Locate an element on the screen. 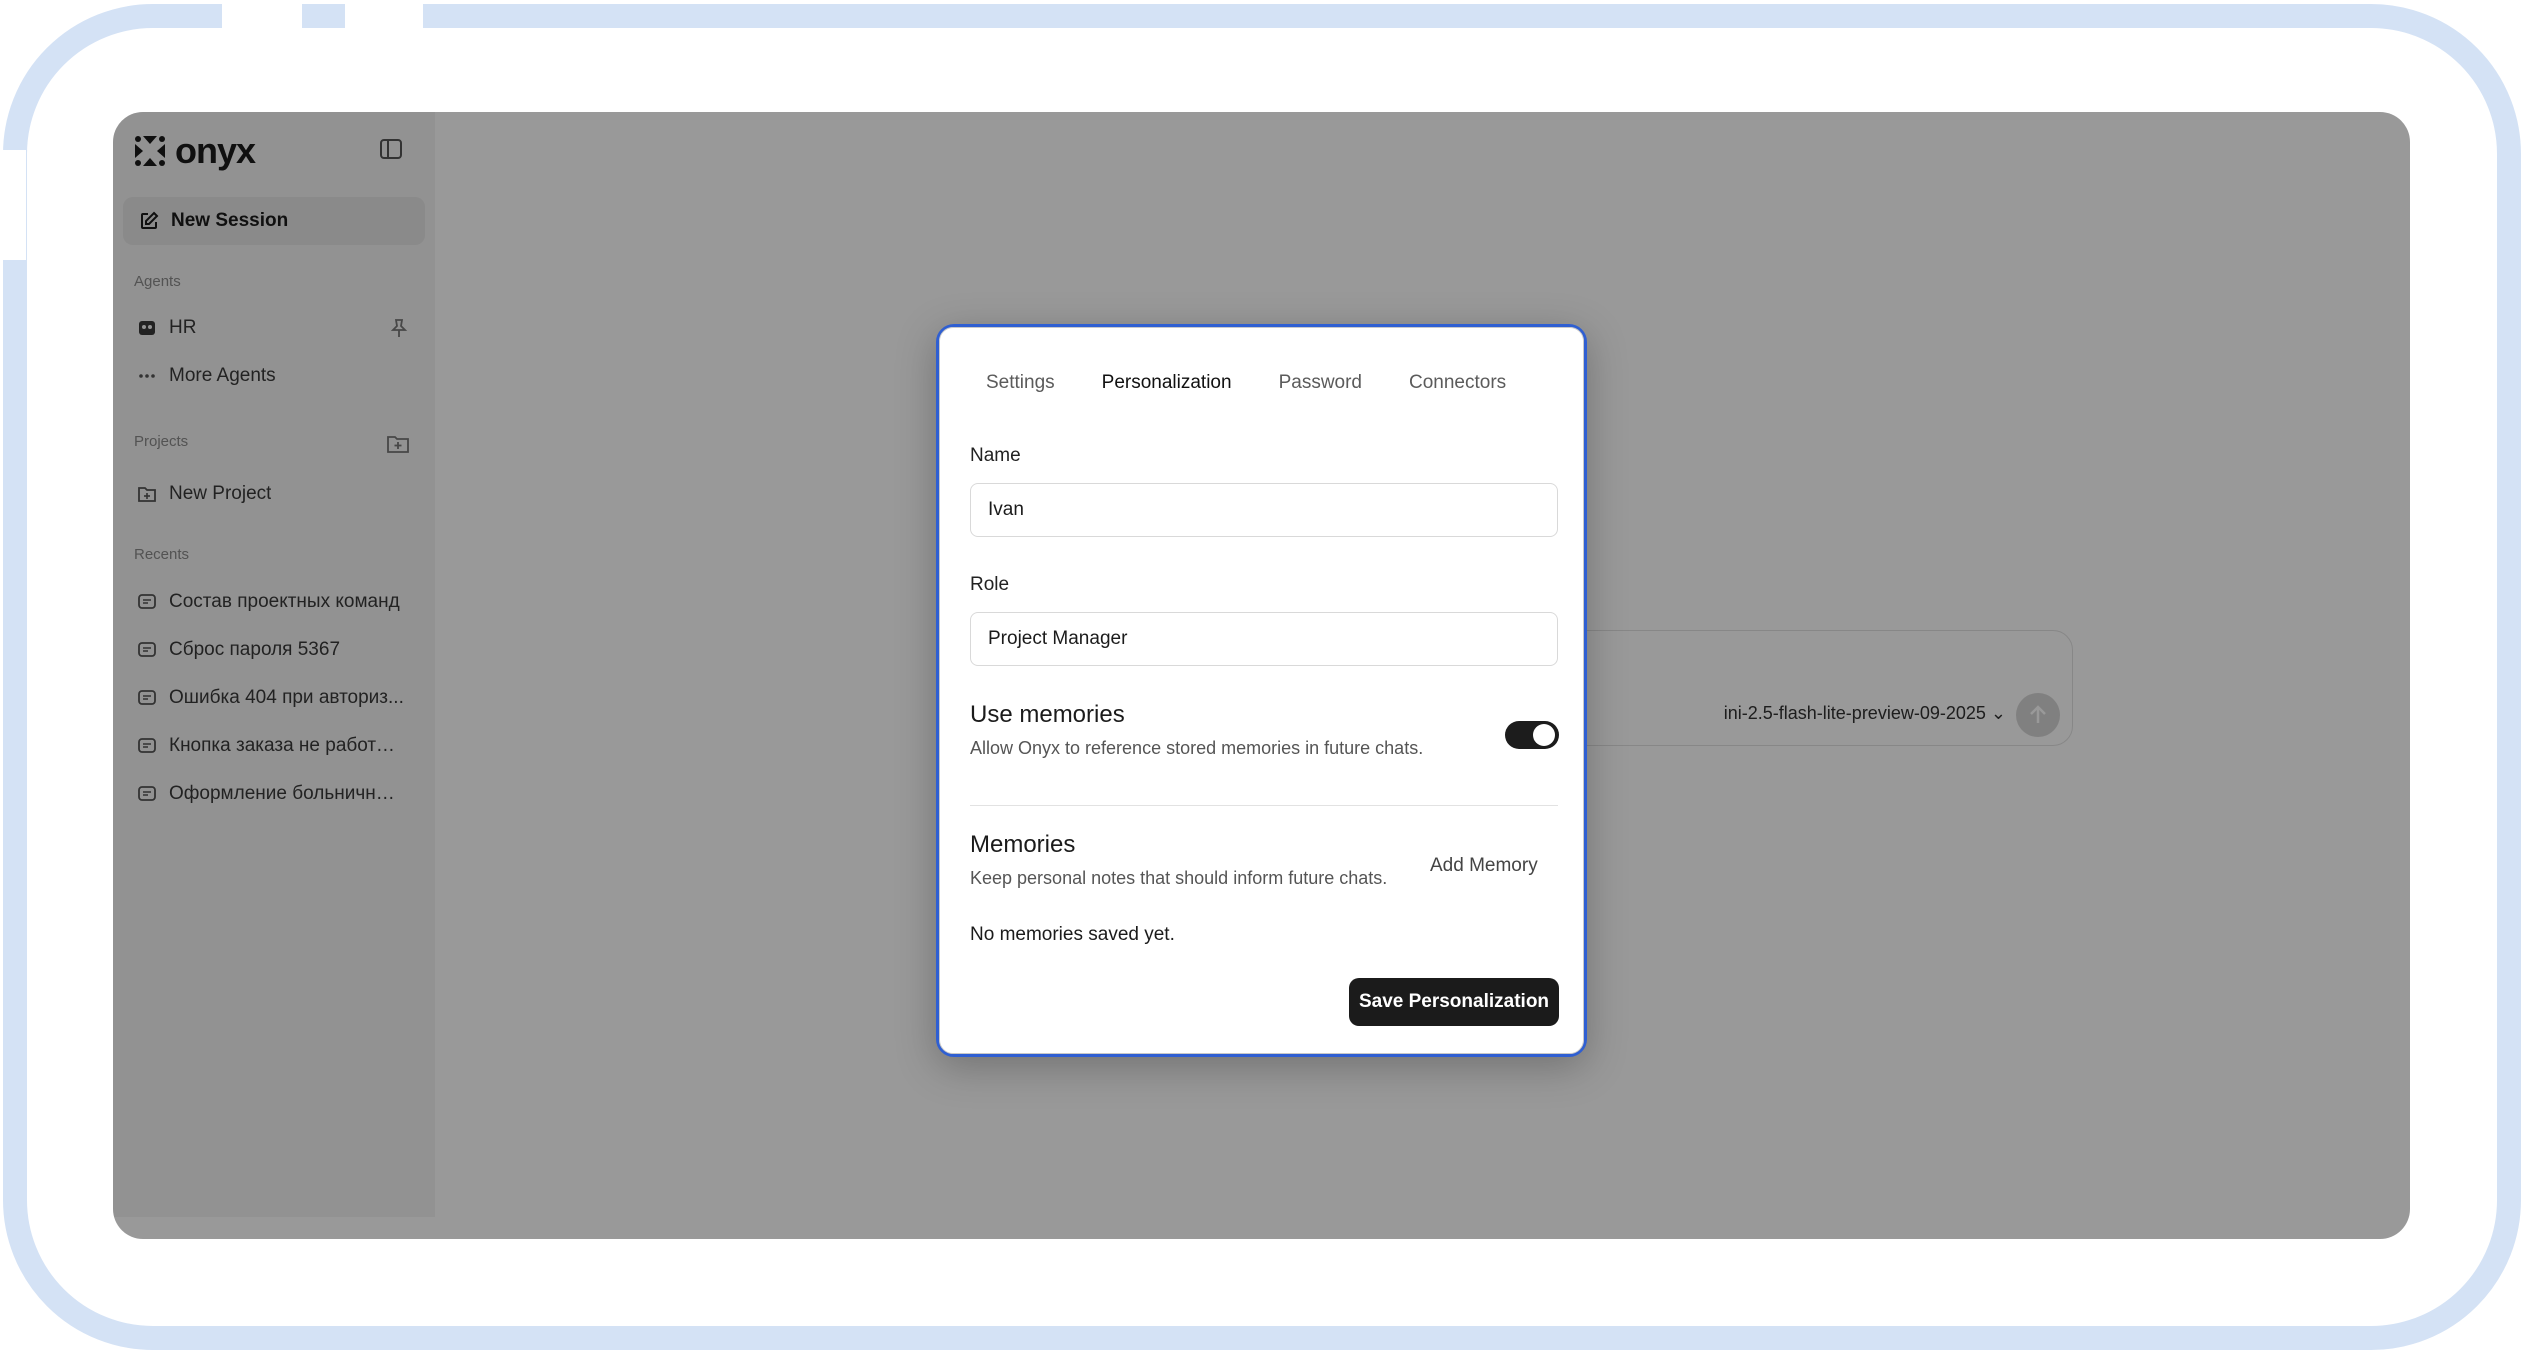  memories-empty-state: No memories saved yet. is located at coordinates (1072, 934).